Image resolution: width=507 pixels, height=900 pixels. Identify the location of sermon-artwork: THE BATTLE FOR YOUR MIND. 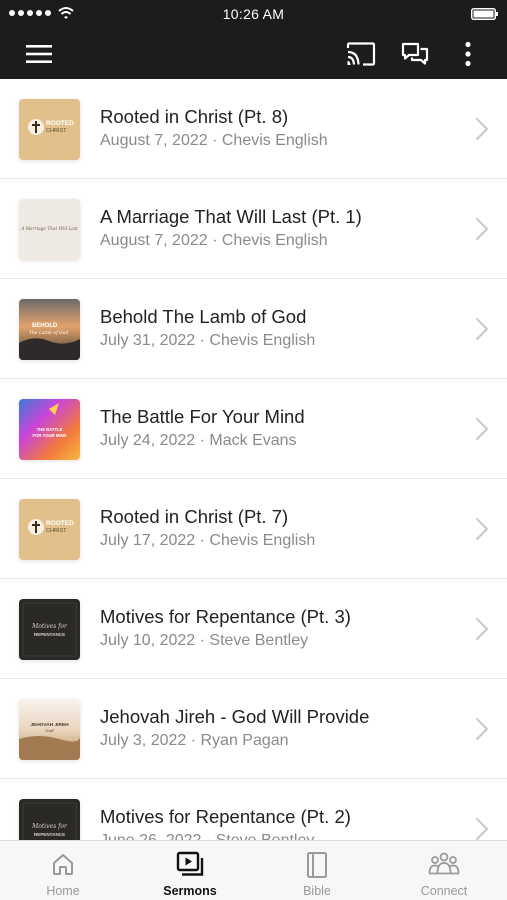
(49, 429).